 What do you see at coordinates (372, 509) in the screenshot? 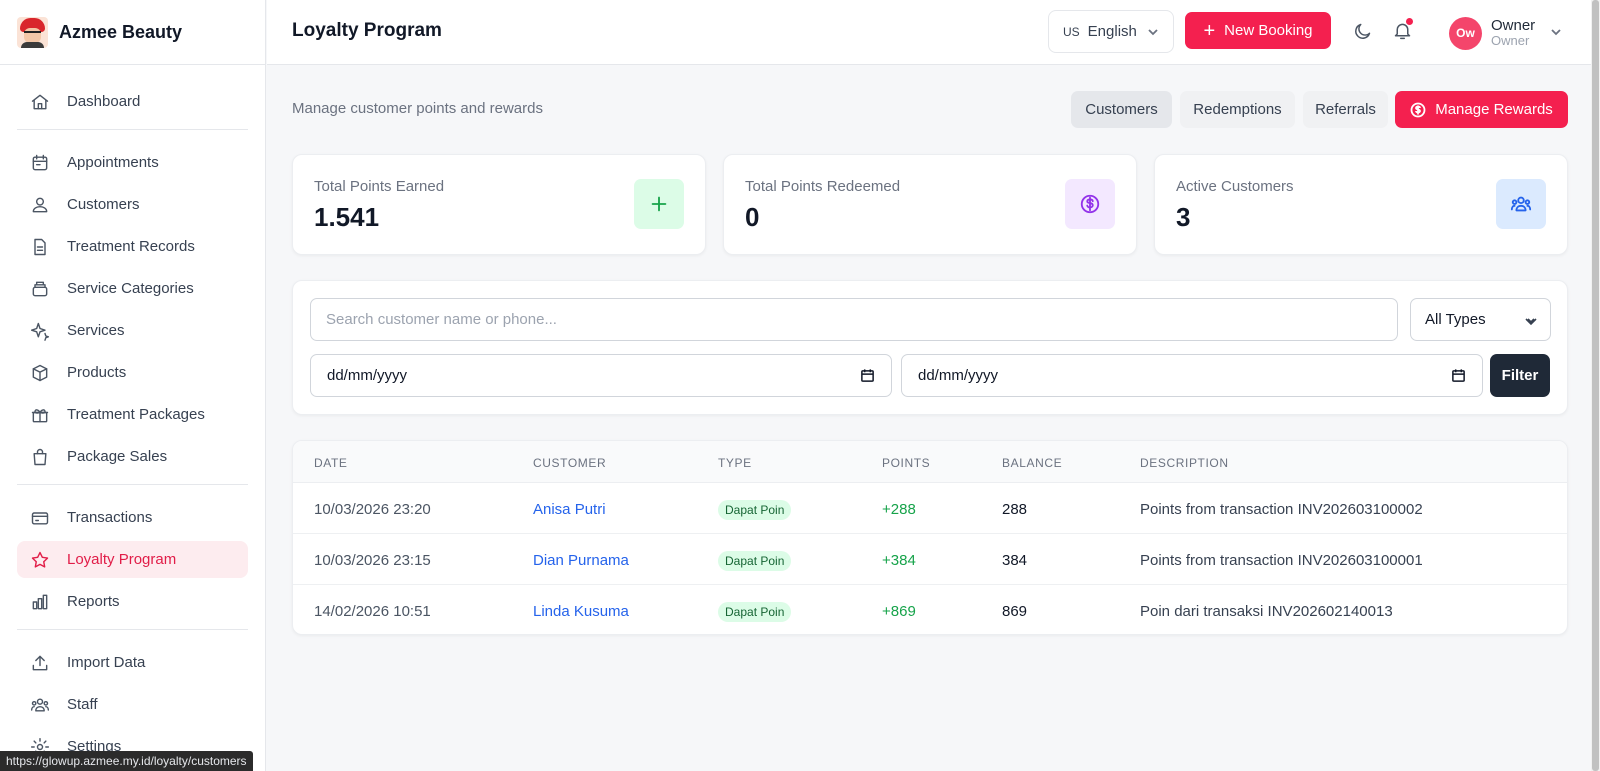
I see `cell-date: 10/03/2026 23:20` at bounding box center [372, 509].